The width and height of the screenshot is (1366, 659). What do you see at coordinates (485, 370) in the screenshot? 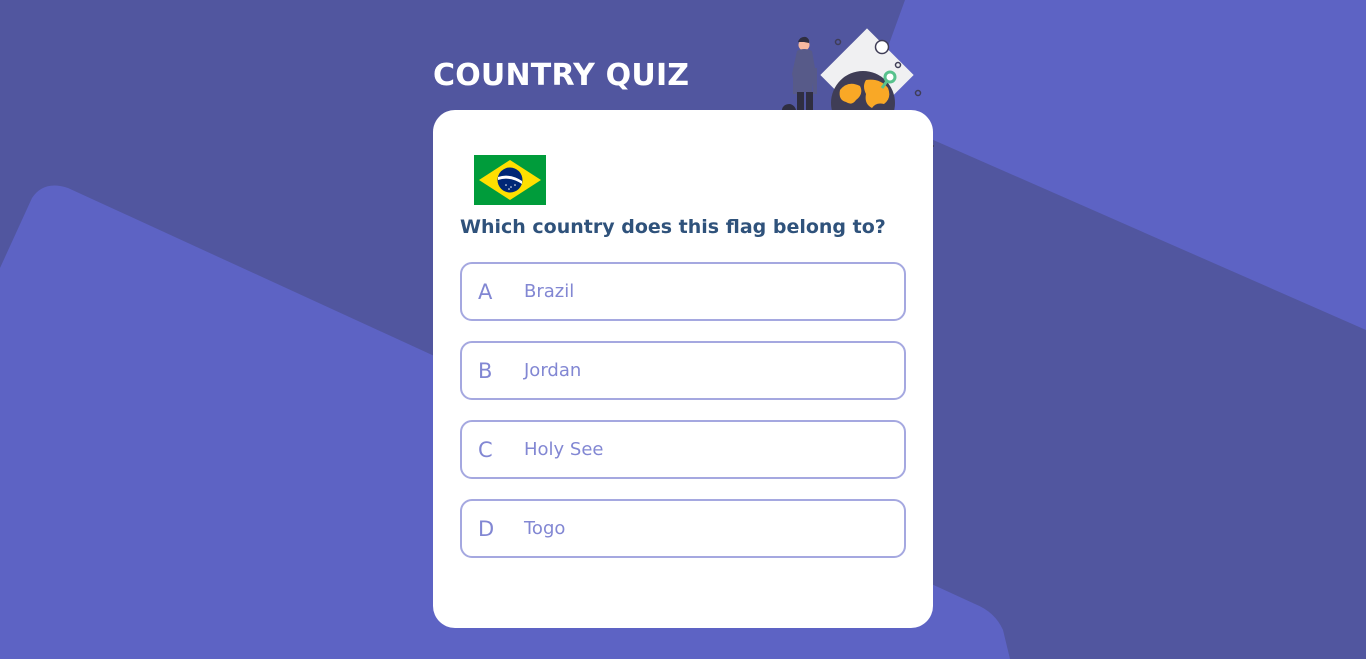
I see `answer-letter: B` at bounding box center [485, 370].